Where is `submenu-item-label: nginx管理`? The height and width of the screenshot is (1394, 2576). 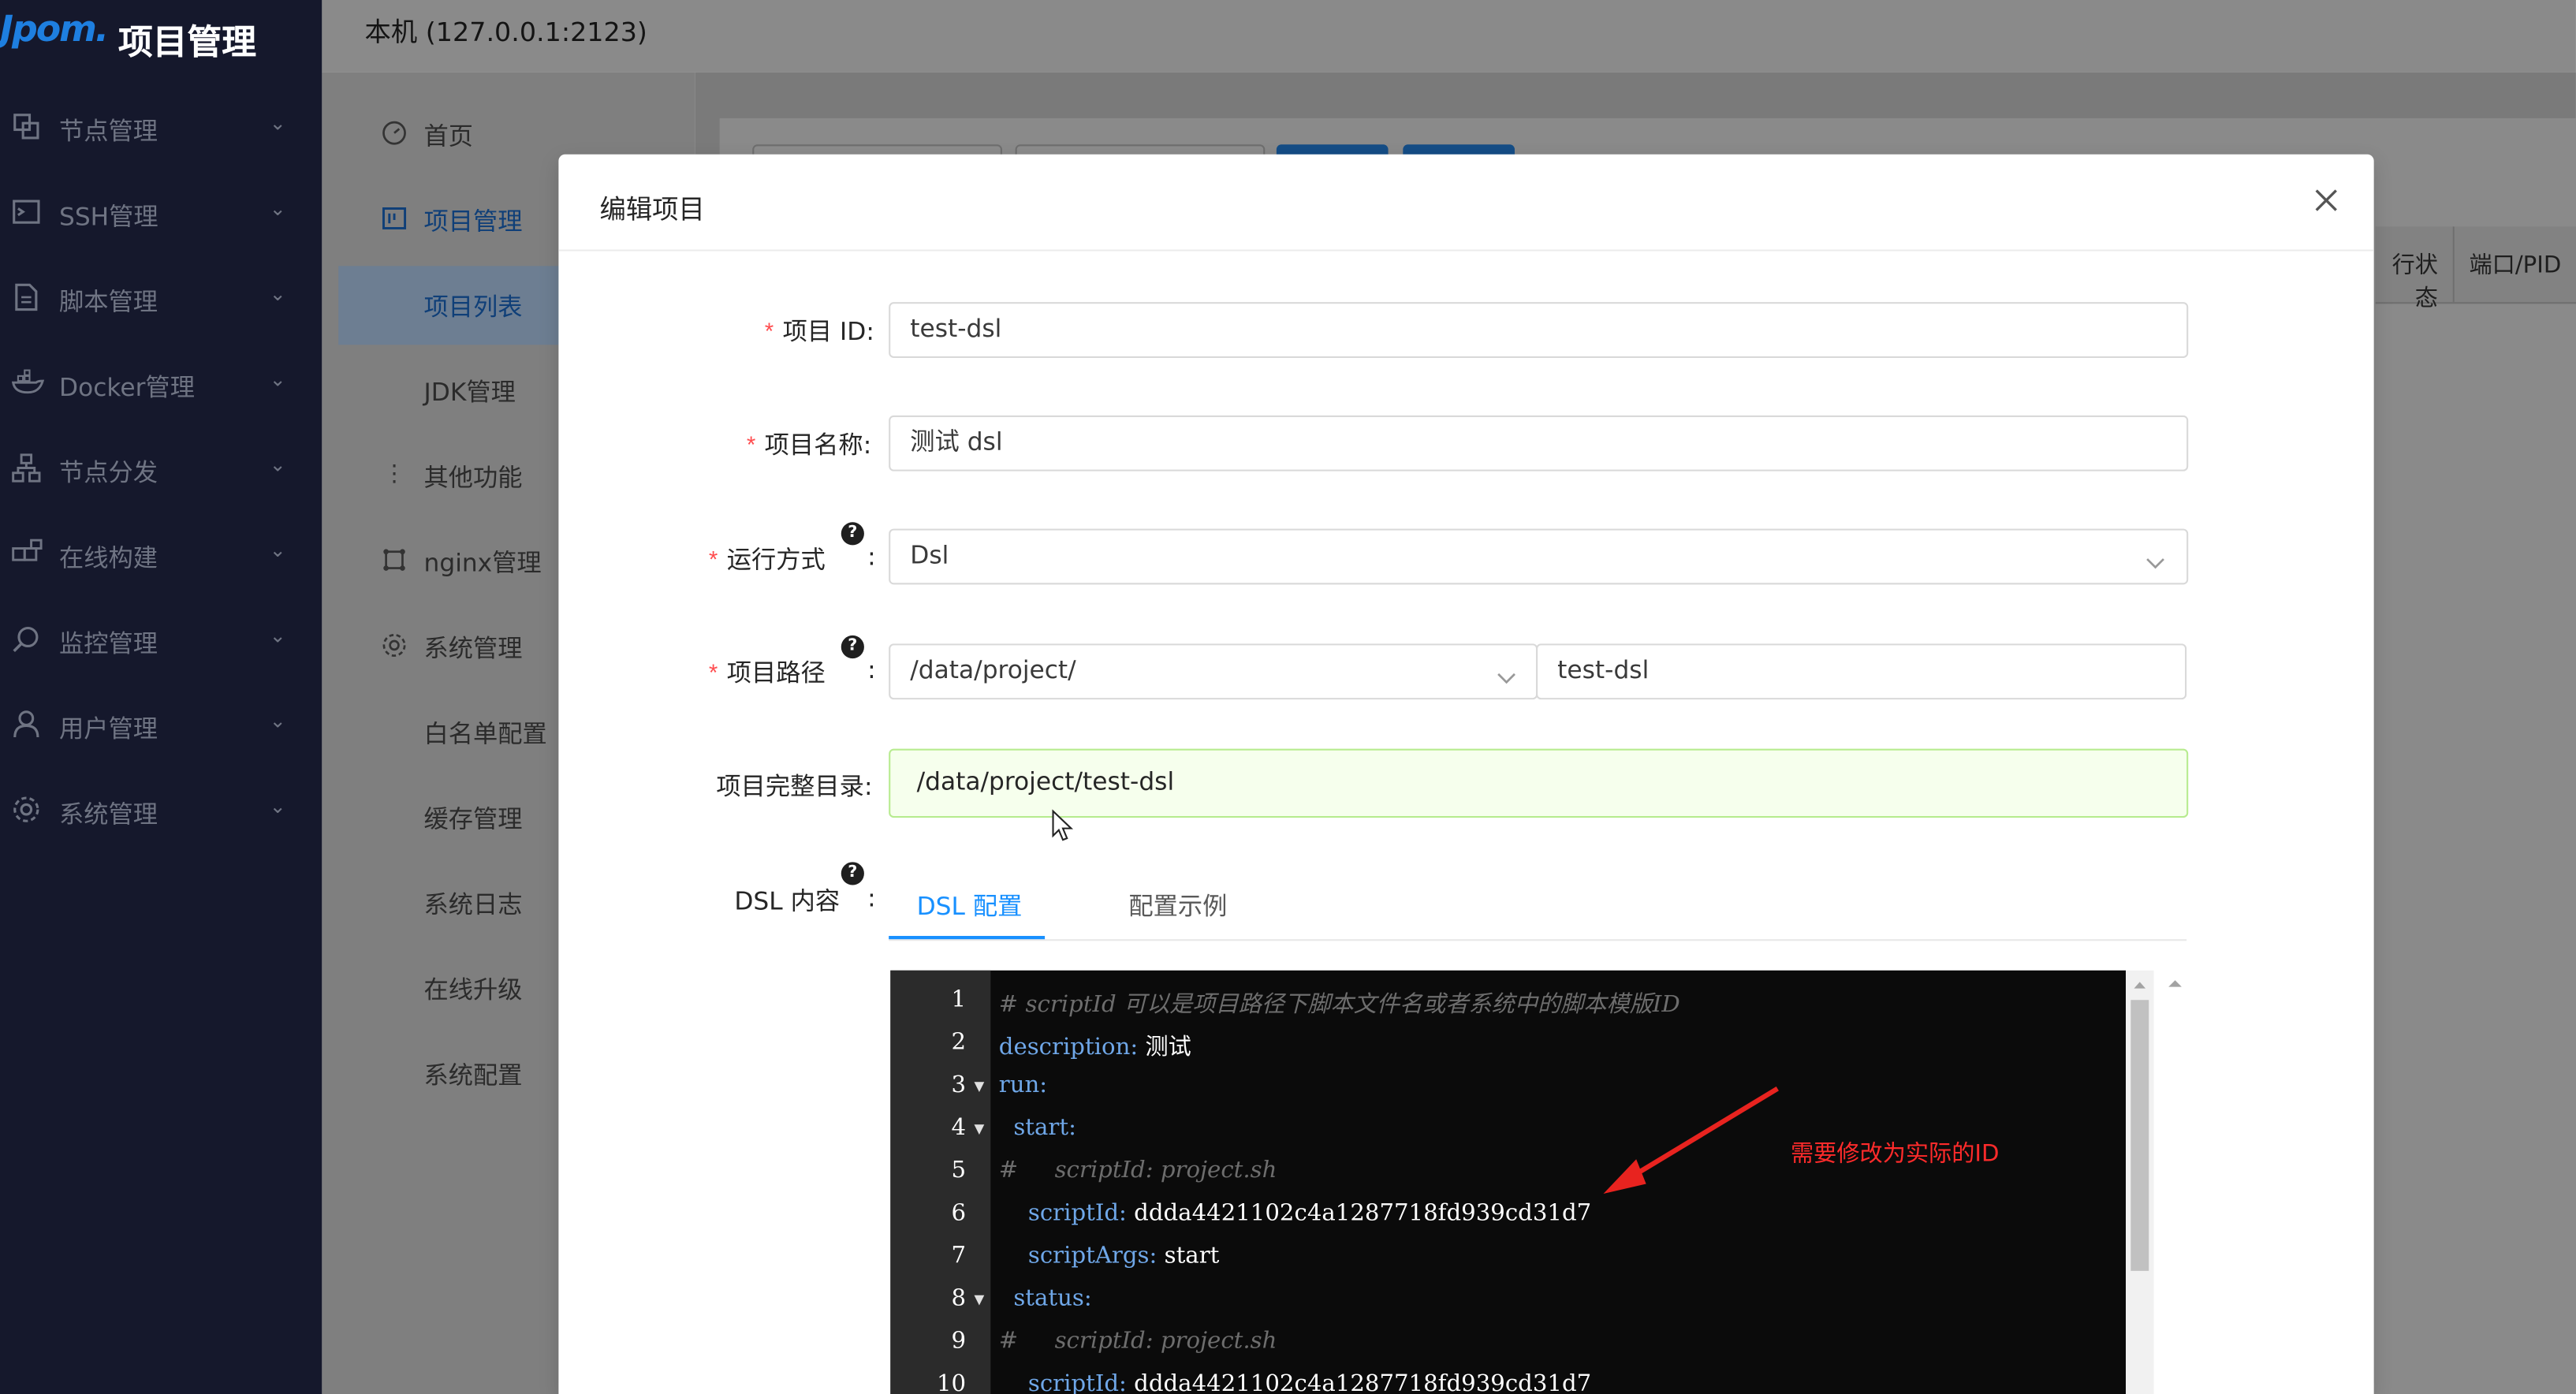
submenu-item-label: nginx管理 is located at coordinates (483, 563).